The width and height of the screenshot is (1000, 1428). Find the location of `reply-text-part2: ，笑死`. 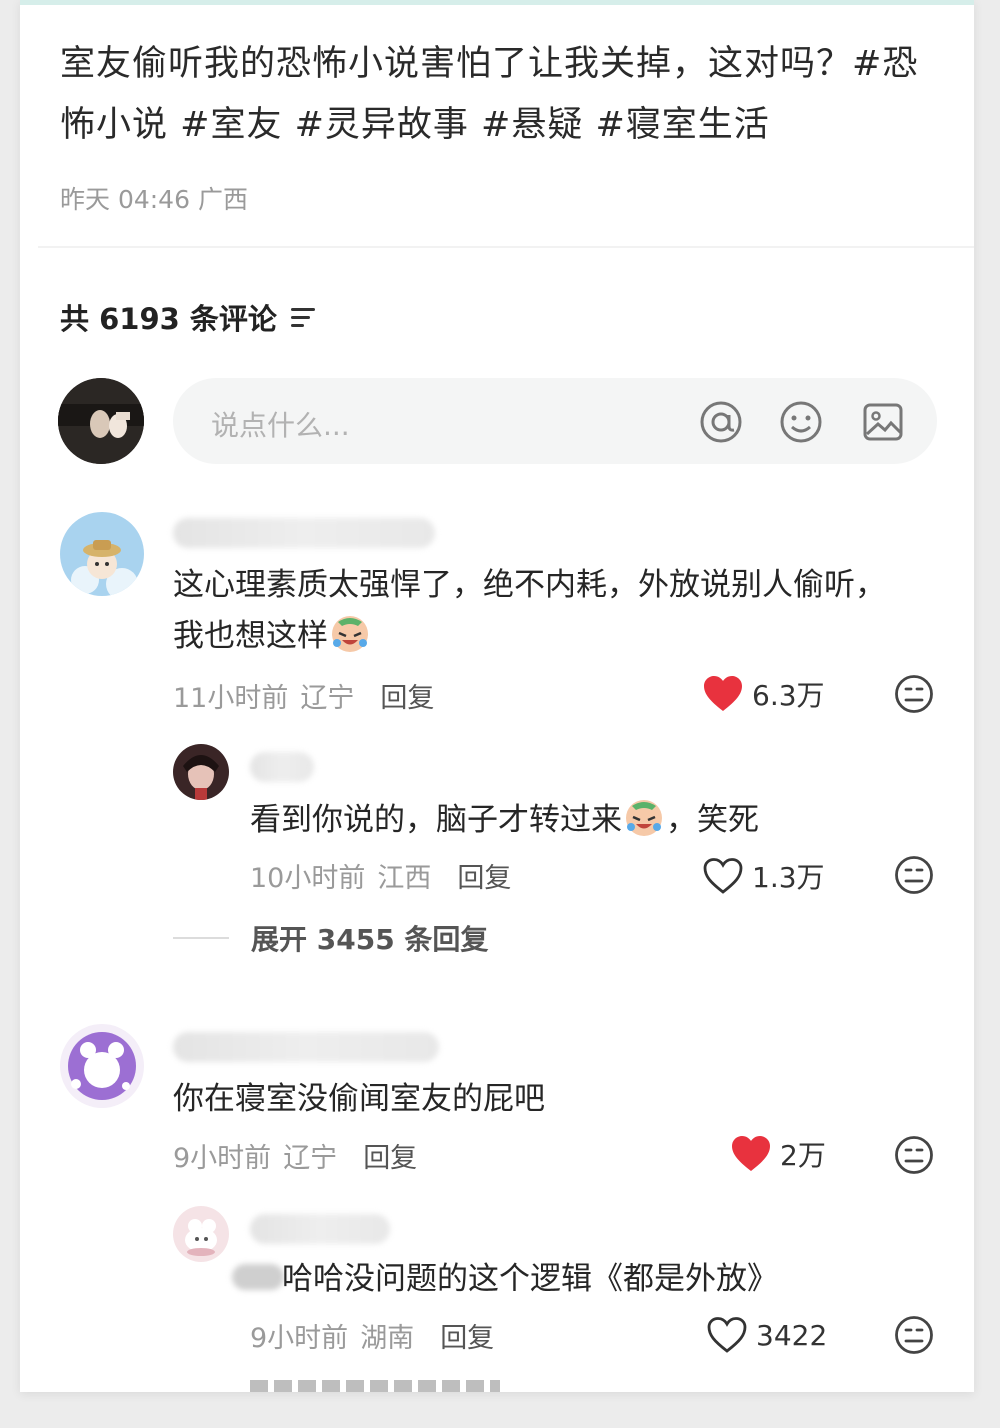

reply-text-part2: ，笑死 is located at coordinates (712, 820).